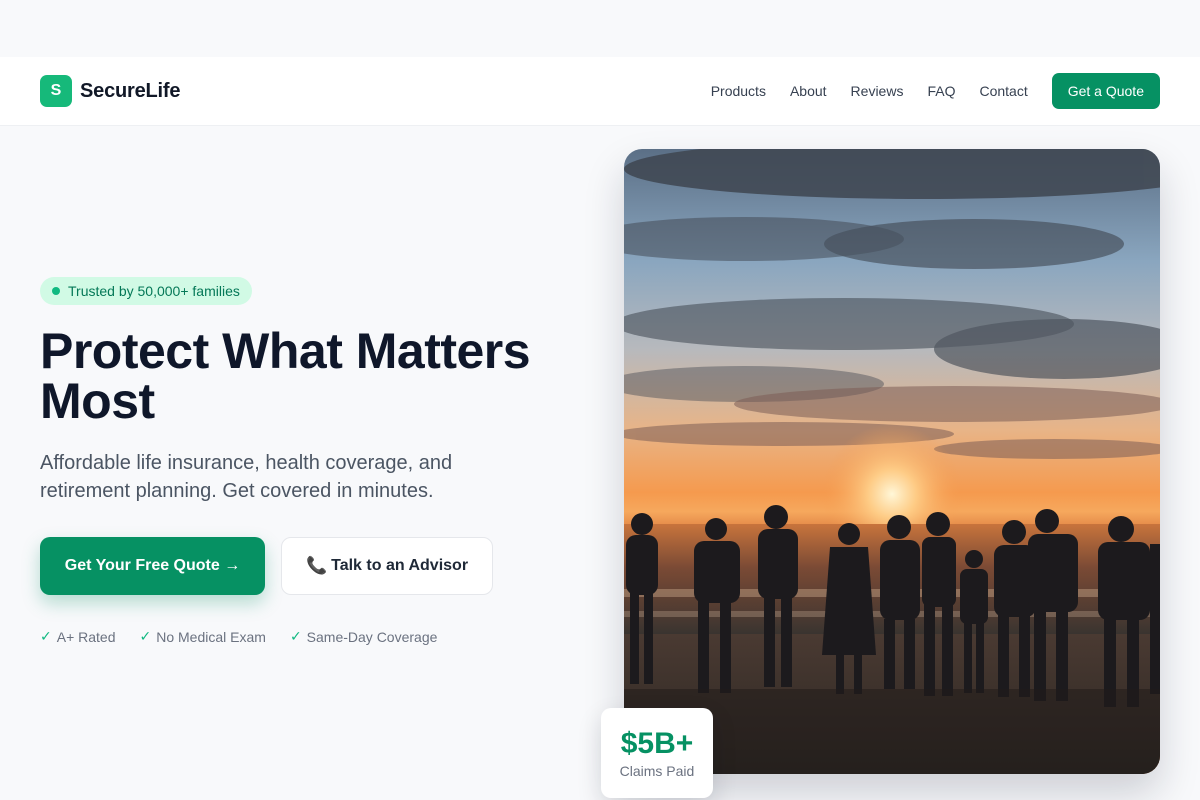  What do you see at coordinates (808, 91) in the screenshot?
I see `nav-about: About` at bounding box center [808, 91].